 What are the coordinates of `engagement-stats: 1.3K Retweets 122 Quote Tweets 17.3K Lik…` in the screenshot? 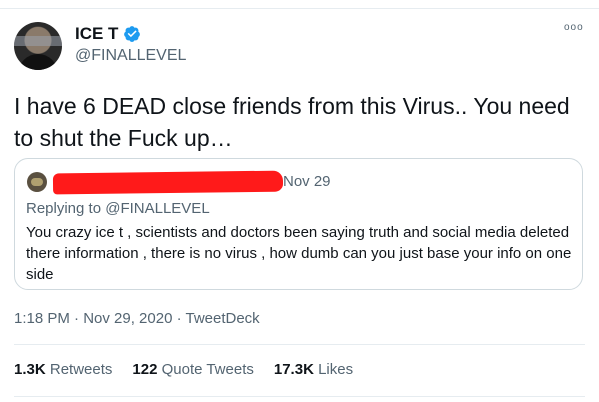 It's located at (183, 369).